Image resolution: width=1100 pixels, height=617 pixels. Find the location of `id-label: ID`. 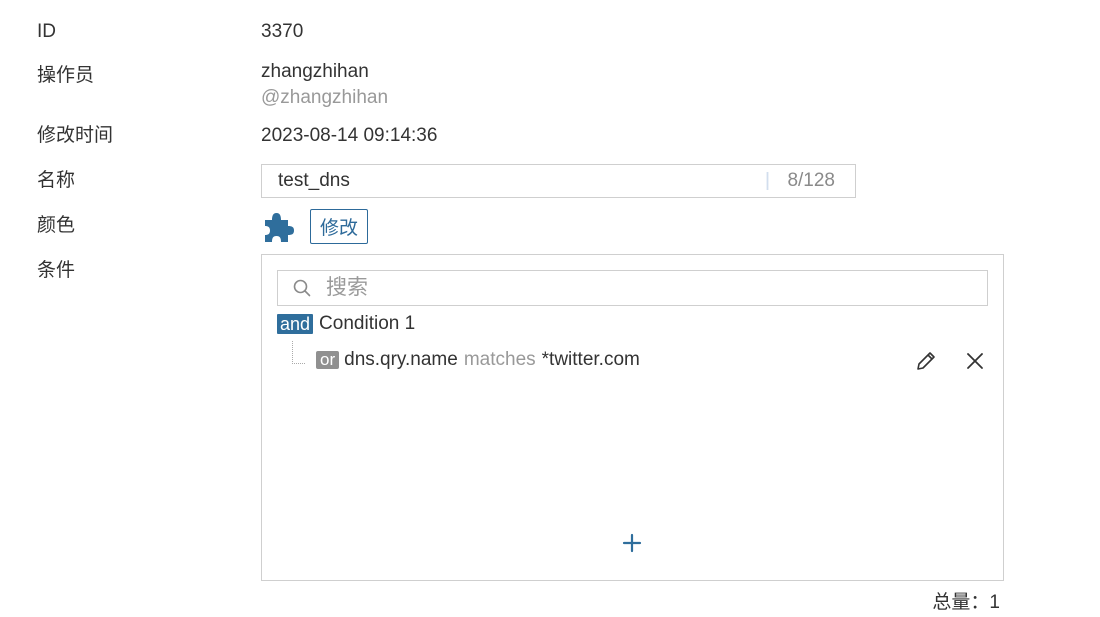

id-label: ID is located at coordinates (46, 31).